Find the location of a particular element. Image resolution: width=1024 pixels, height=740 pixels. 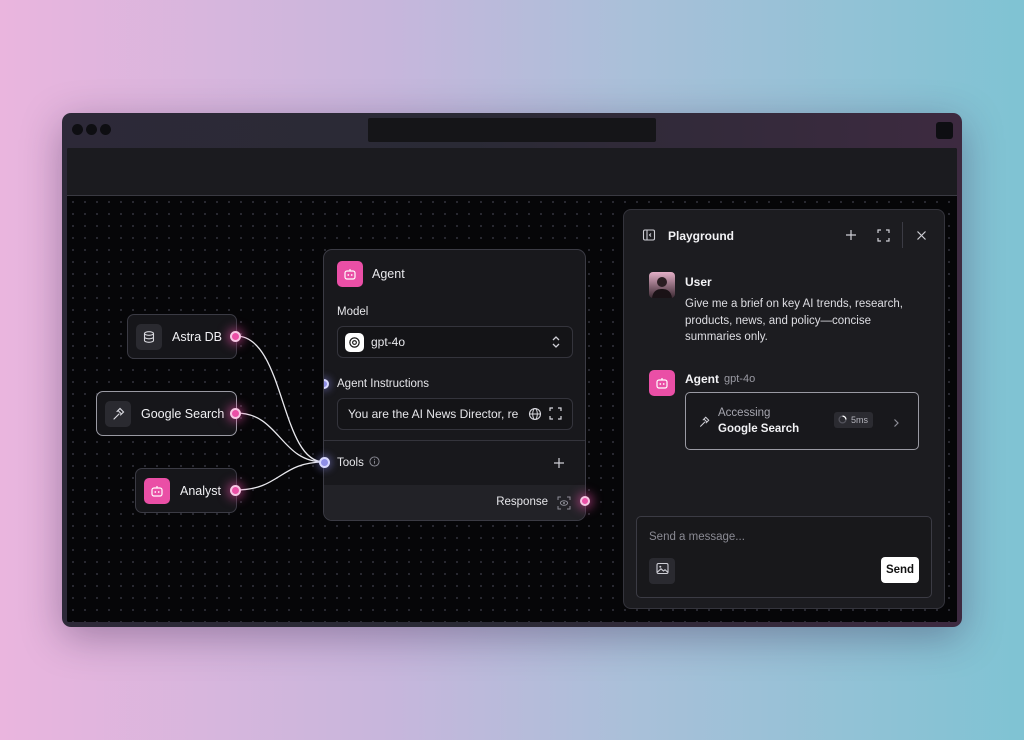

message-composer: Send a message... Send is located at coordinates (784, 557).